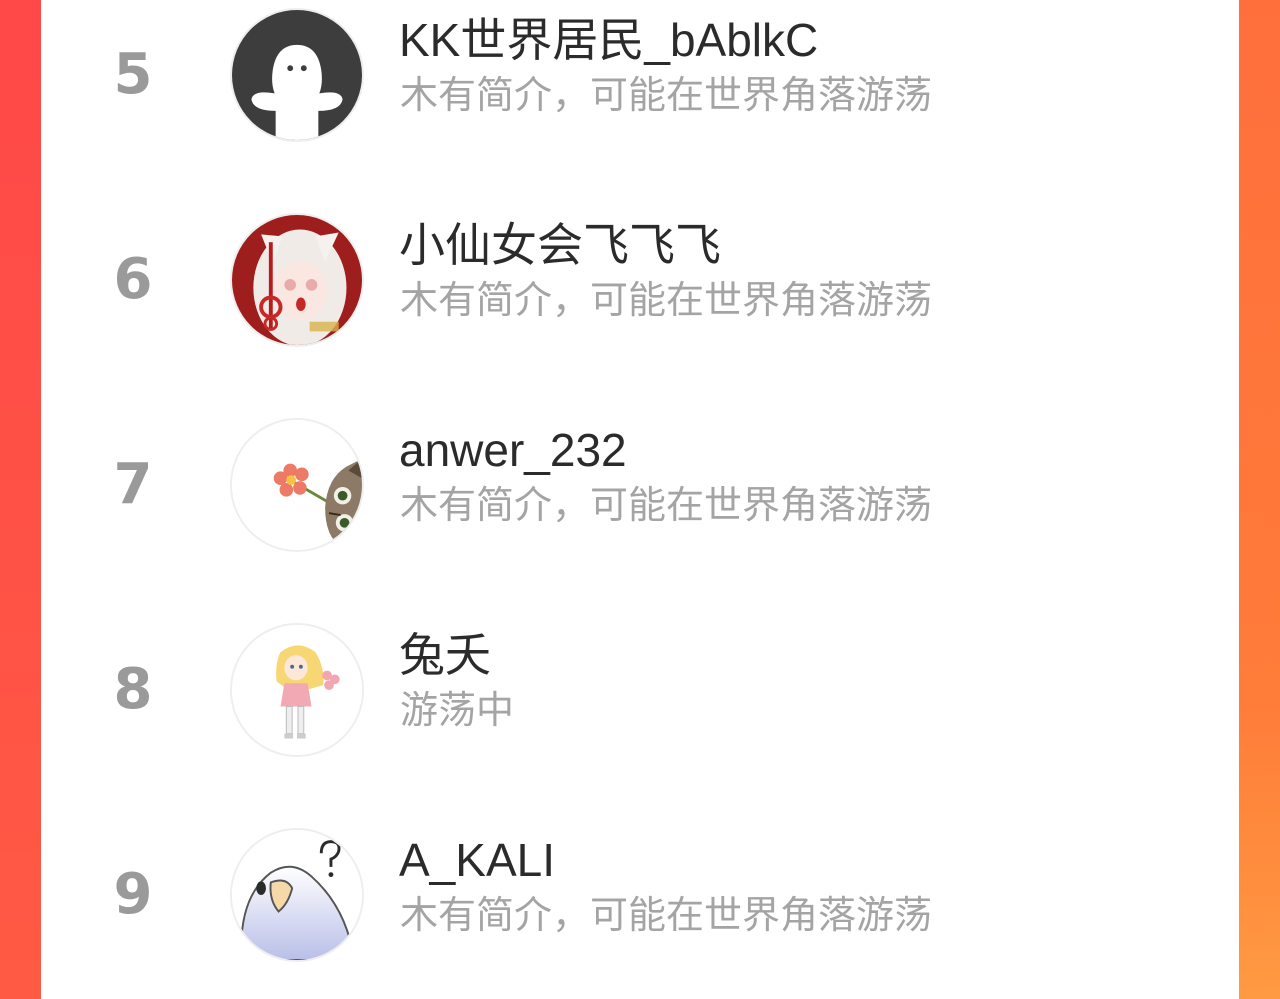 Image resolution: width=1280 pixels, height=999 pixels. What do you see at coordinates (133, 74) in the screenshot?
I see `rank-number: 5` at bounding box center [133, 74].